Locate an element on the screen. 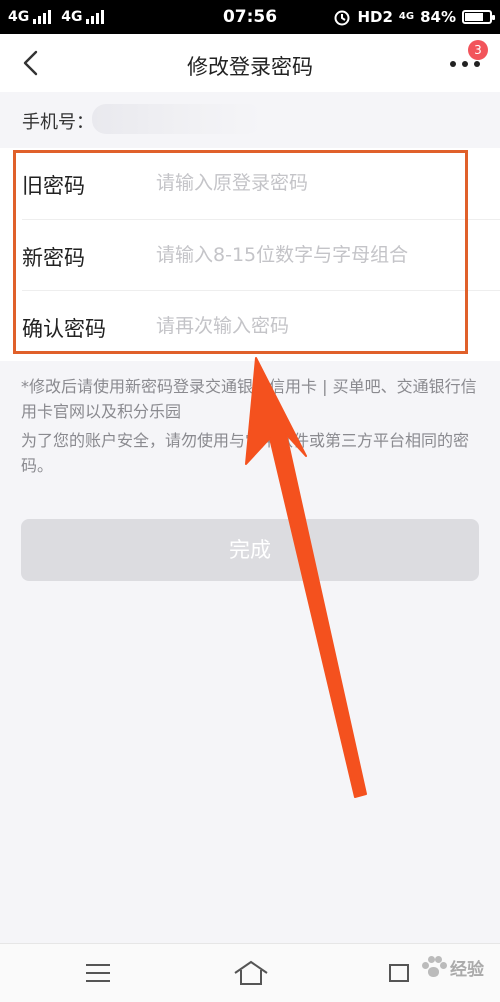 This screenshot has width=500, height=1002. more-options-button: 3 is located at coordinates (467, 61).